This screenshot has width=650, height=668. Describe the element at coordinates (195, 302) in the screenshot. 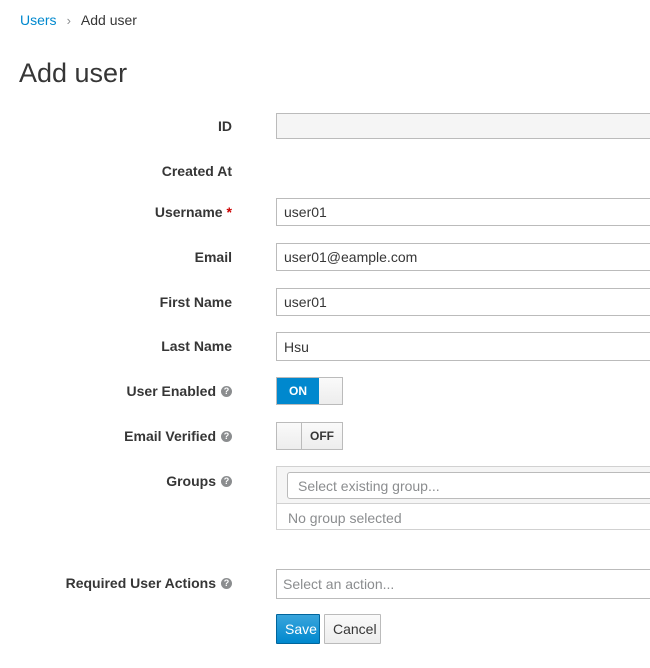

I see `first-name-label: First Name` at that location.